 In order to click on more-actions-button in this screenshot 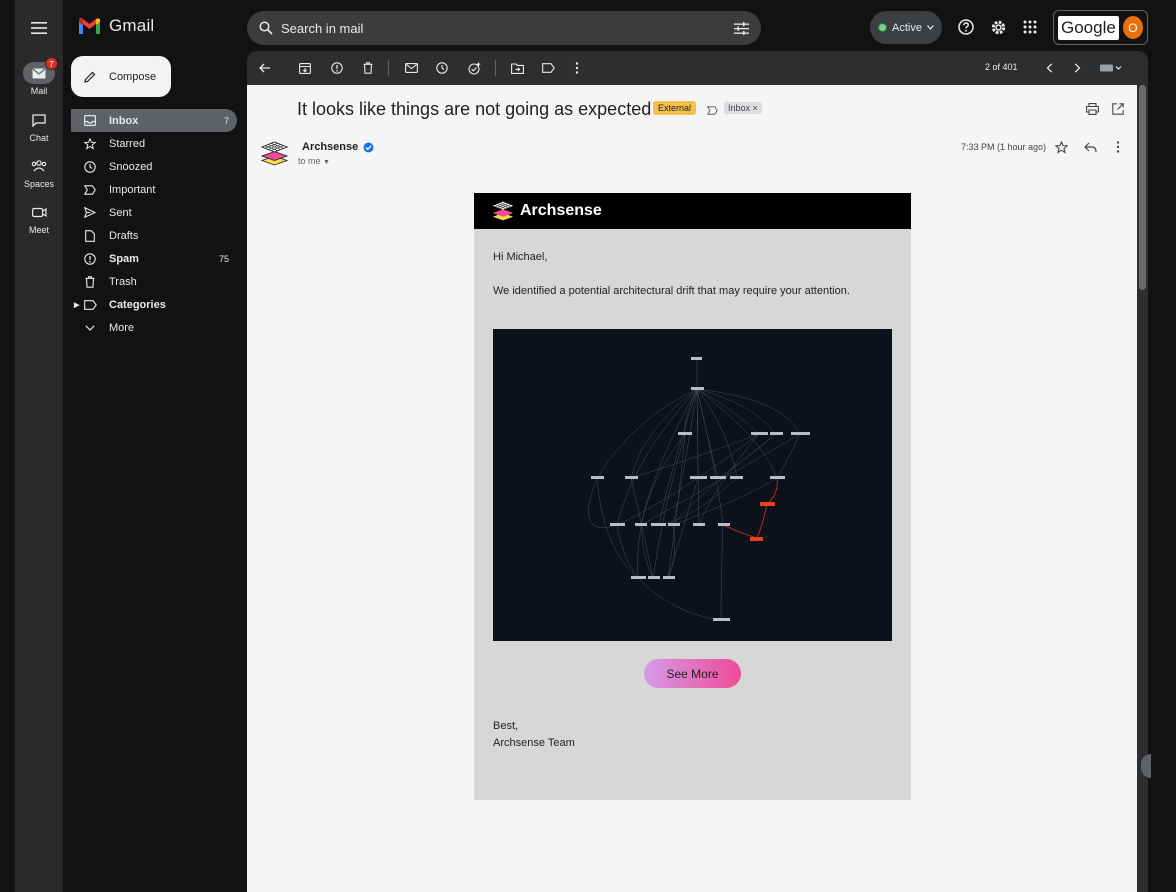, I will do `click(577, 68)`.